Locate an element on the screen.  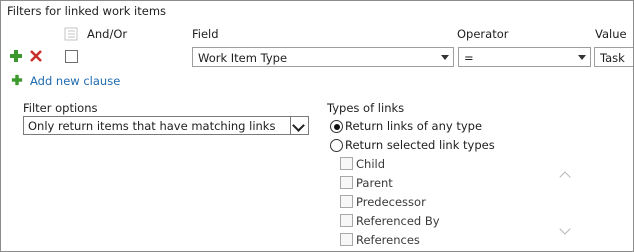
link-type-label: Child is located at coordinates (371, 164).